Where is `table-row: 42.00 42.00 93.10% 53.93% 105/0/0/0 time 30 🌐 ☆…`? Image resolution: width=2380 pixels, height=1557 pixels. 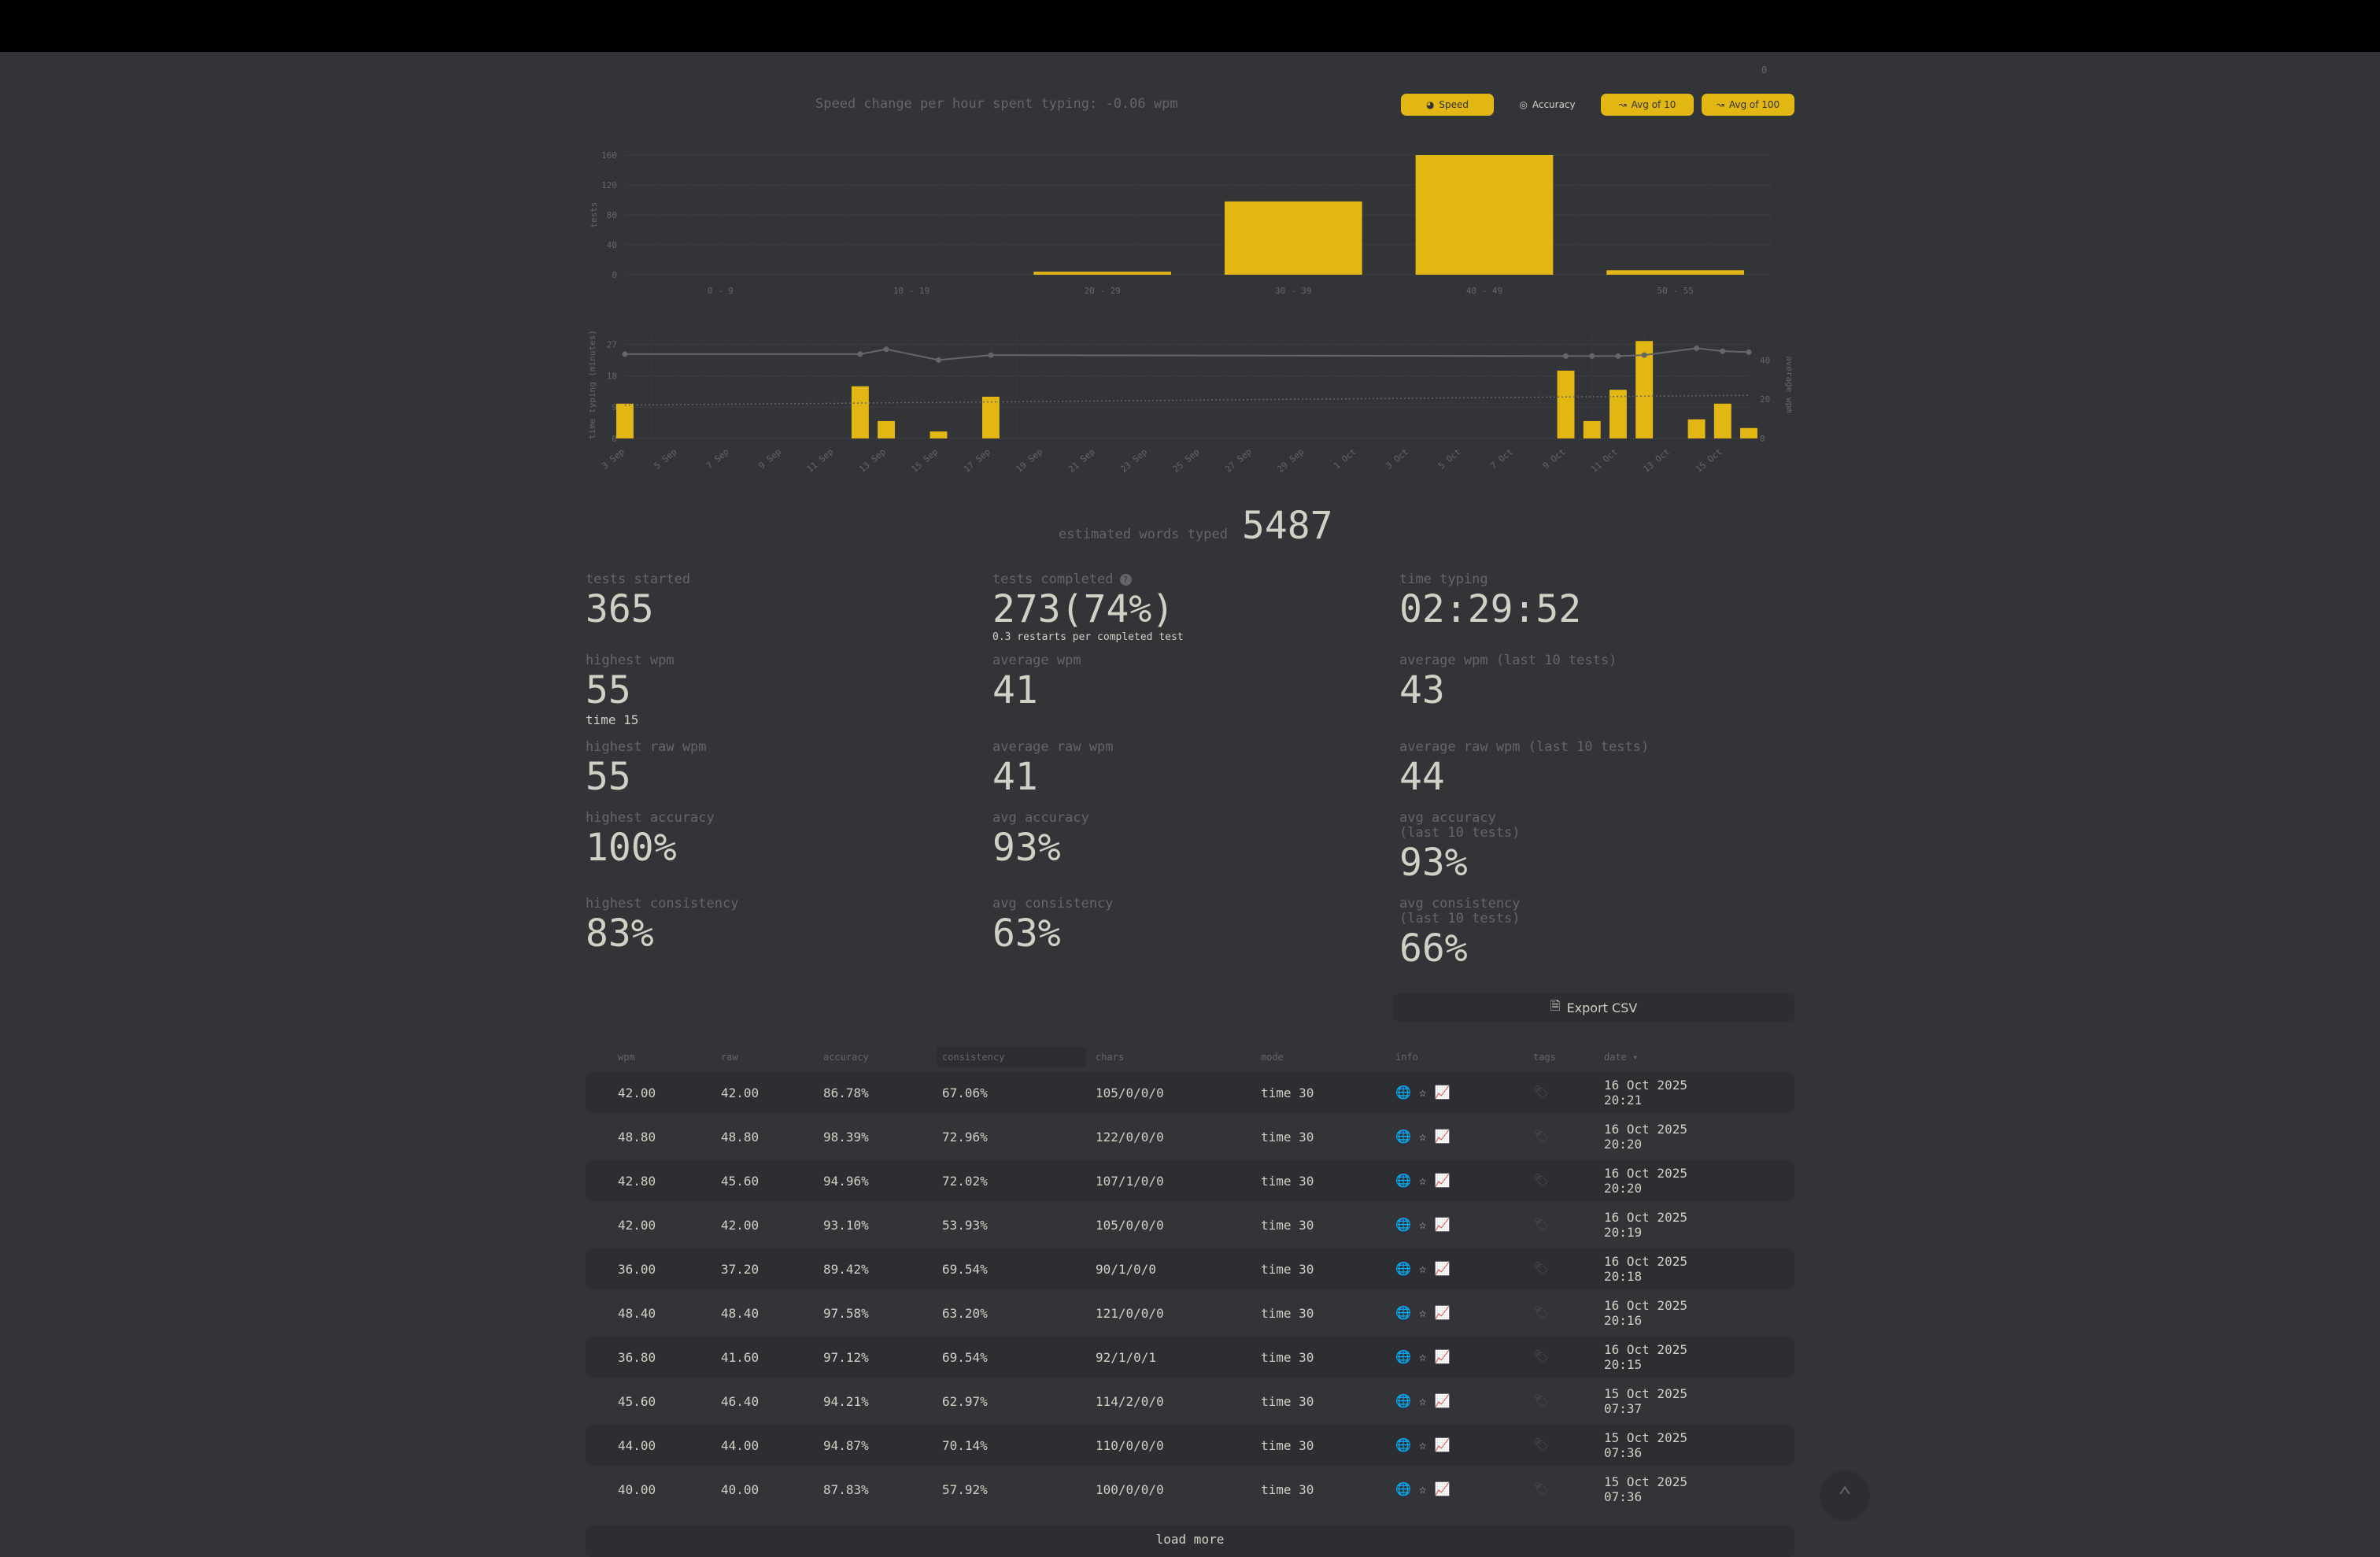
table-row: 42.00 42.00 93.10% 53.93% 105/0/0/0 time 30 🌐 ☆… is located at coordinates (1190, 1224).